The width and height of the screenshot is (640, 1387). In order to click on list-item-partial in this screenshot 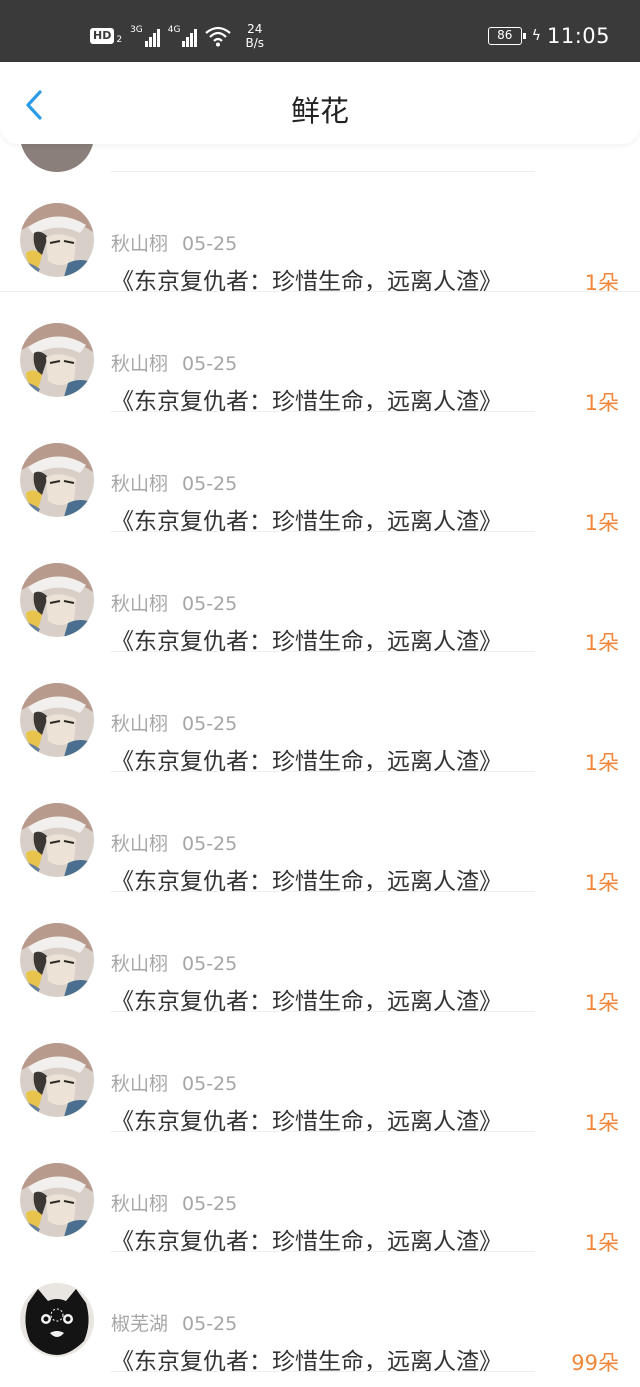, I will do `click(320, 158)`.